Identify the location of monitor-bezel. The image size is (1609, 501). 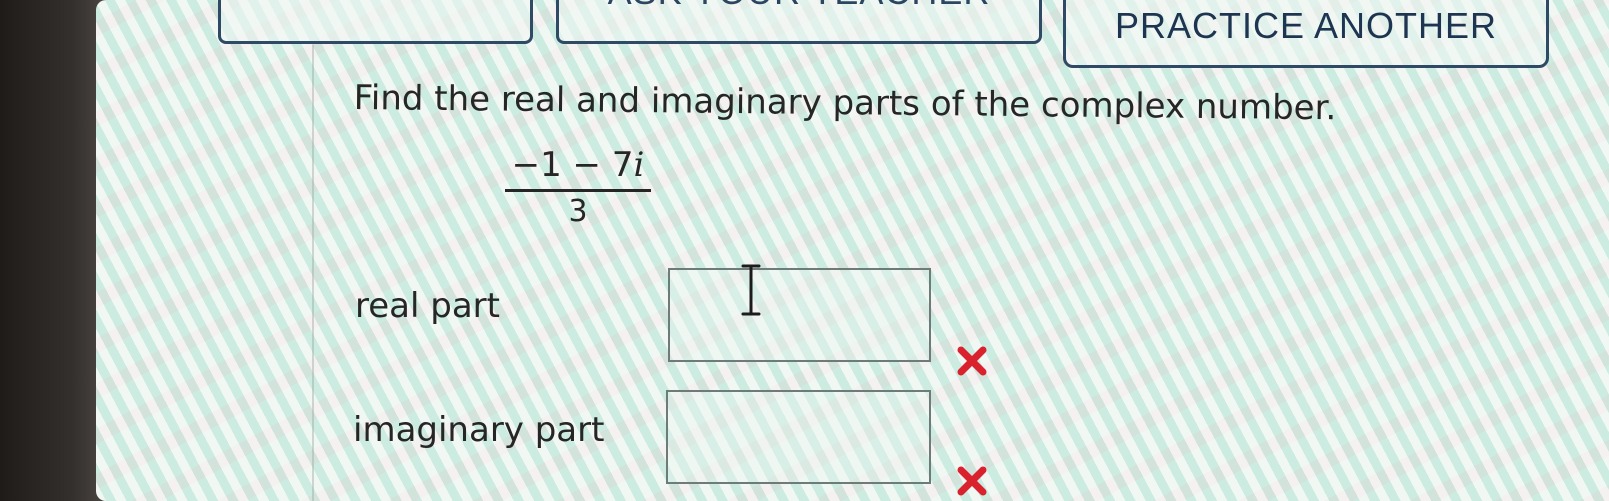
(52, 250).